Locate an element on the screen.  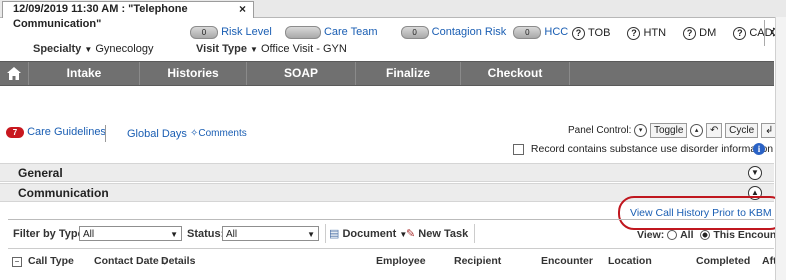
dm-label: DM is located at coordinates (708, 33).